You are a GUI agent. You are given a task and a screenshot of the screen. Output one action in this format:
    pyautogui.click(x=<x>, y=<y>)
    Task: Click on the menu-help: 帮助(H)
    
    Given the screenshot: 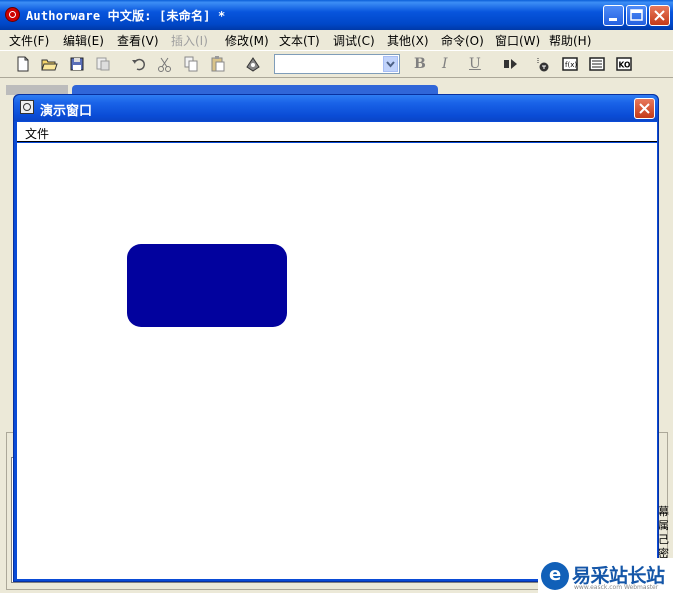 What is the action you would take?
    pyautogui.click(x=570, y=40)
    